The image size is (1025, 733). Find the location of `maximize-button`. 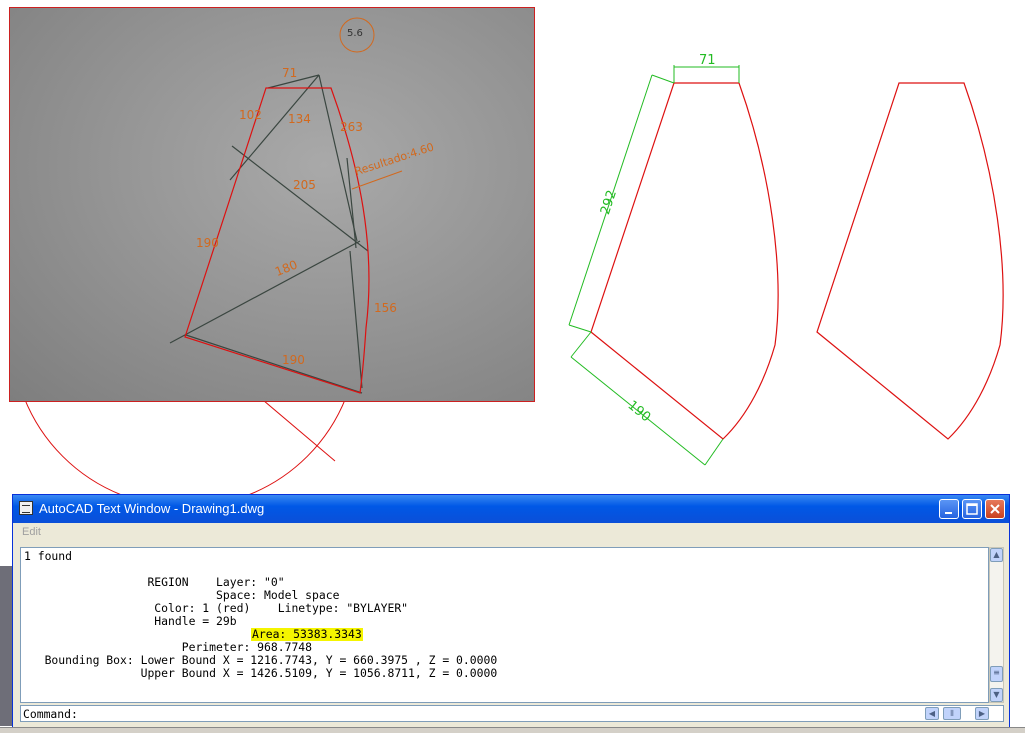

maximize-button is located at coordinates (972, 509).